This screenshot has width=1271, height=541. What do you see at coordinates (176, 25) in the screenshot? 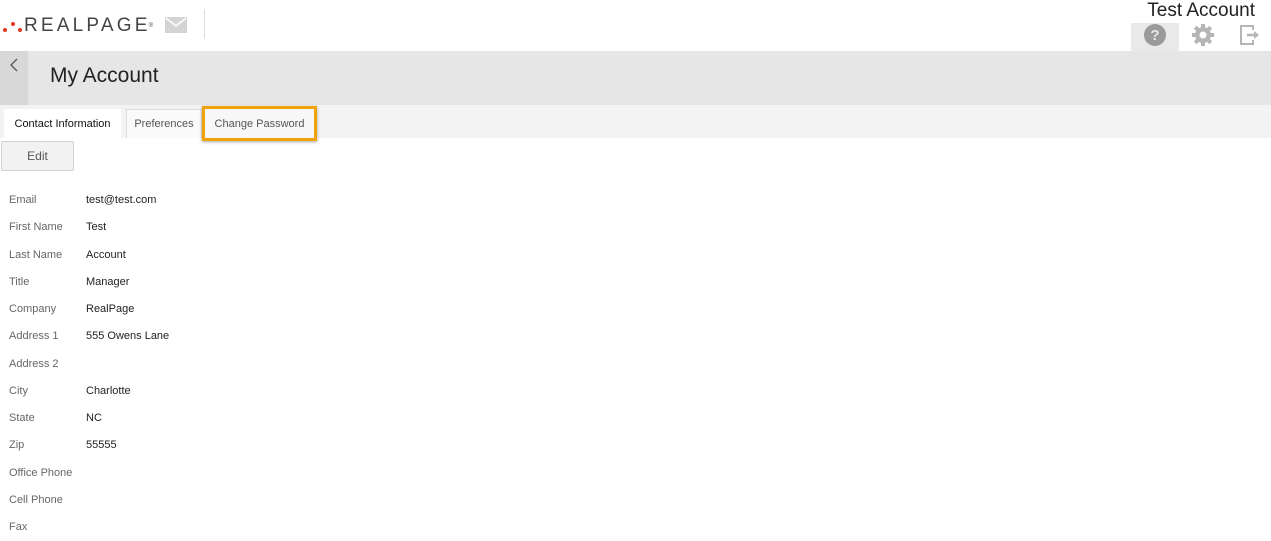
I see `envelope-icon` at bounding box center [176, 25].